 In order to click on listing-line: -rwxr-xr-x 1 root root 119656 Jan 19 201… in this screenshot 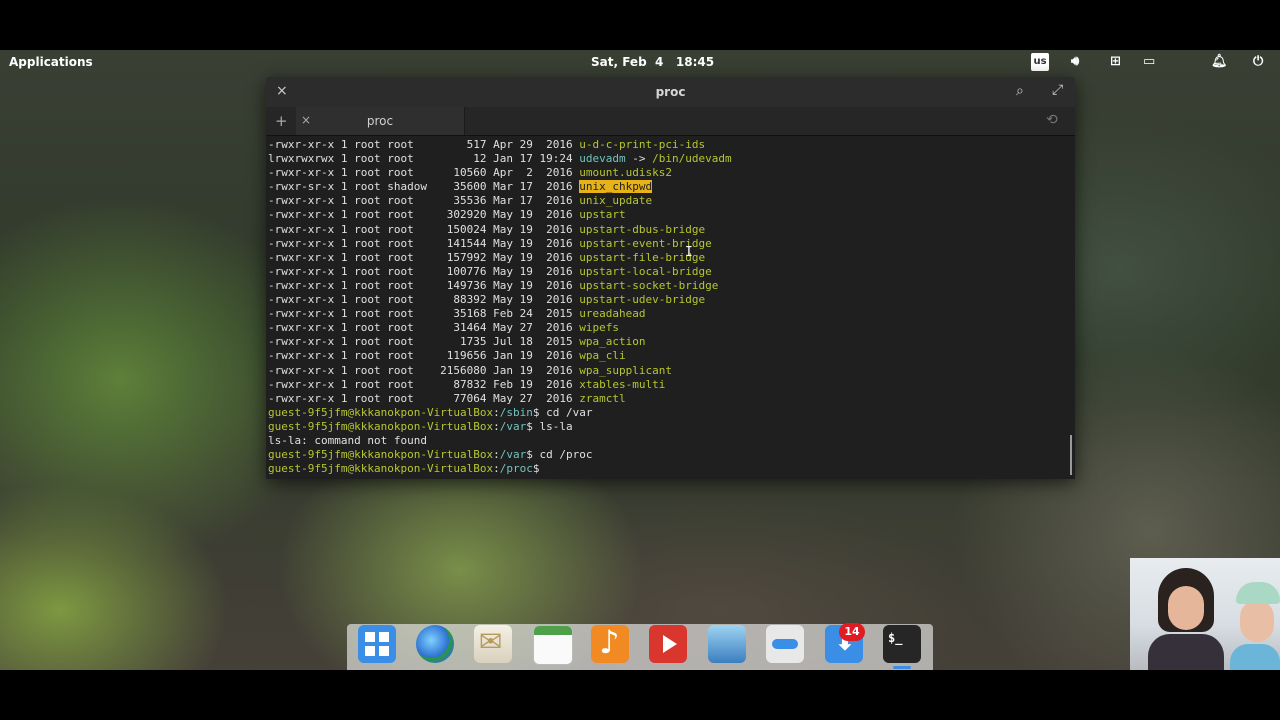, I will do `click(668, 356)`.